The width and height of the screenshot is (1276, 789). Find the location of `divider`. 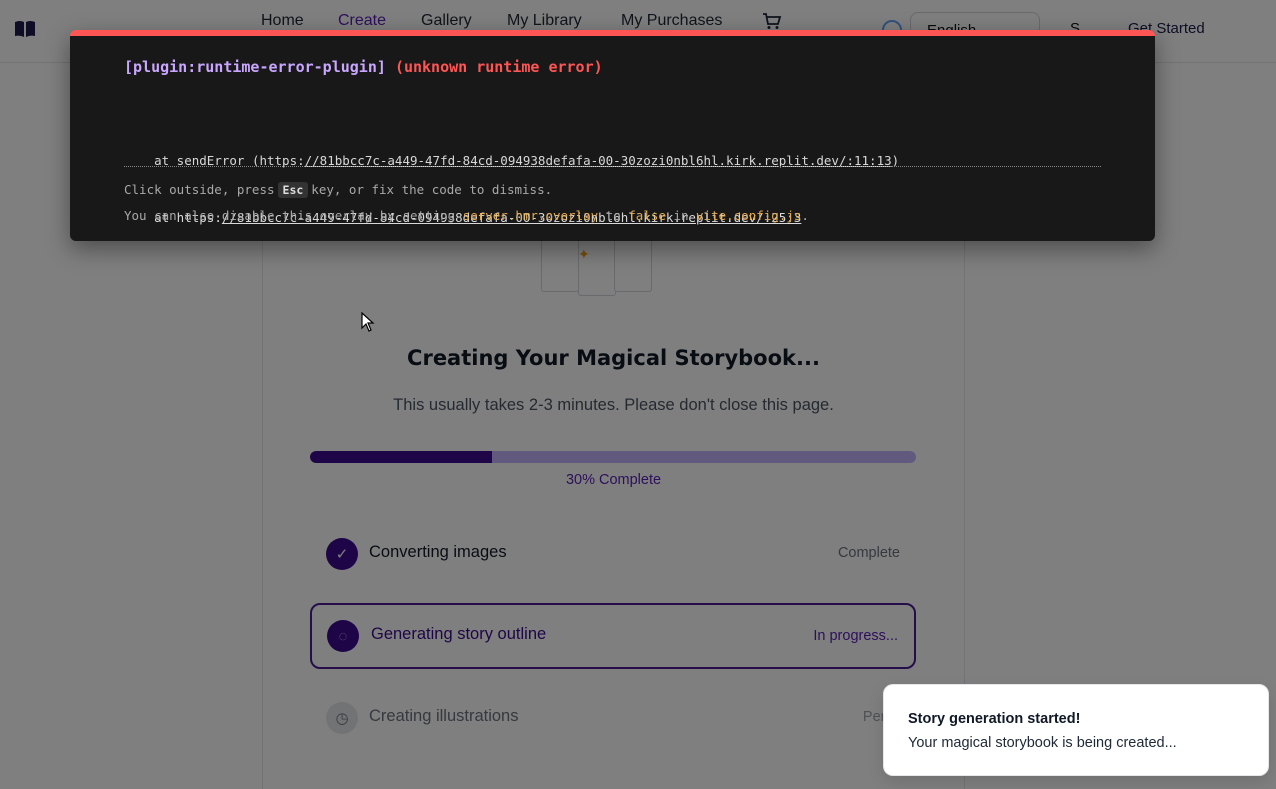

divider is located at coordinates (612, 166).